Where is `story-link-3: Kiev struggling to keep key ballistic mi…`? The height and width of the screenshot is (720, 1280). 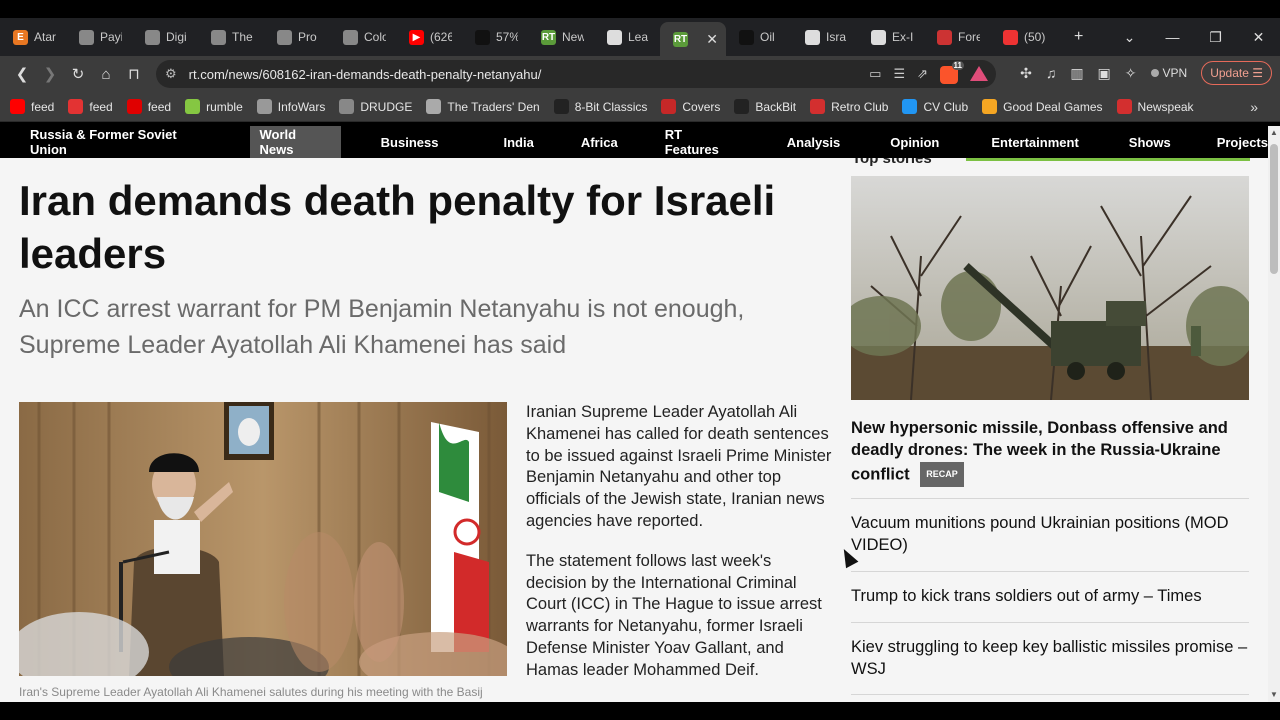
story-link-3: Kiev struggling to keep key ballistic mi… is located at coordinates (1050, 651).